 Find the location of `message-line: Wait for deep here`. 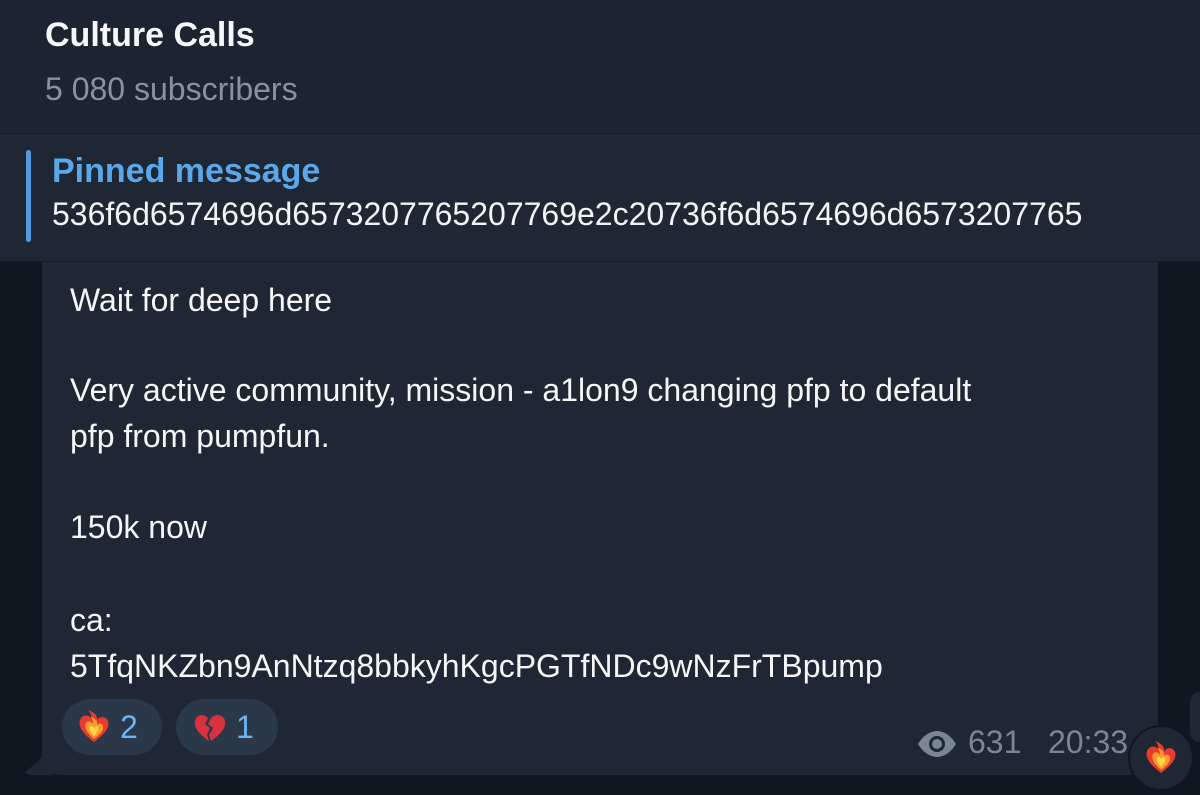

message-line: Wait for deep here is located at coordinates (201, 300).